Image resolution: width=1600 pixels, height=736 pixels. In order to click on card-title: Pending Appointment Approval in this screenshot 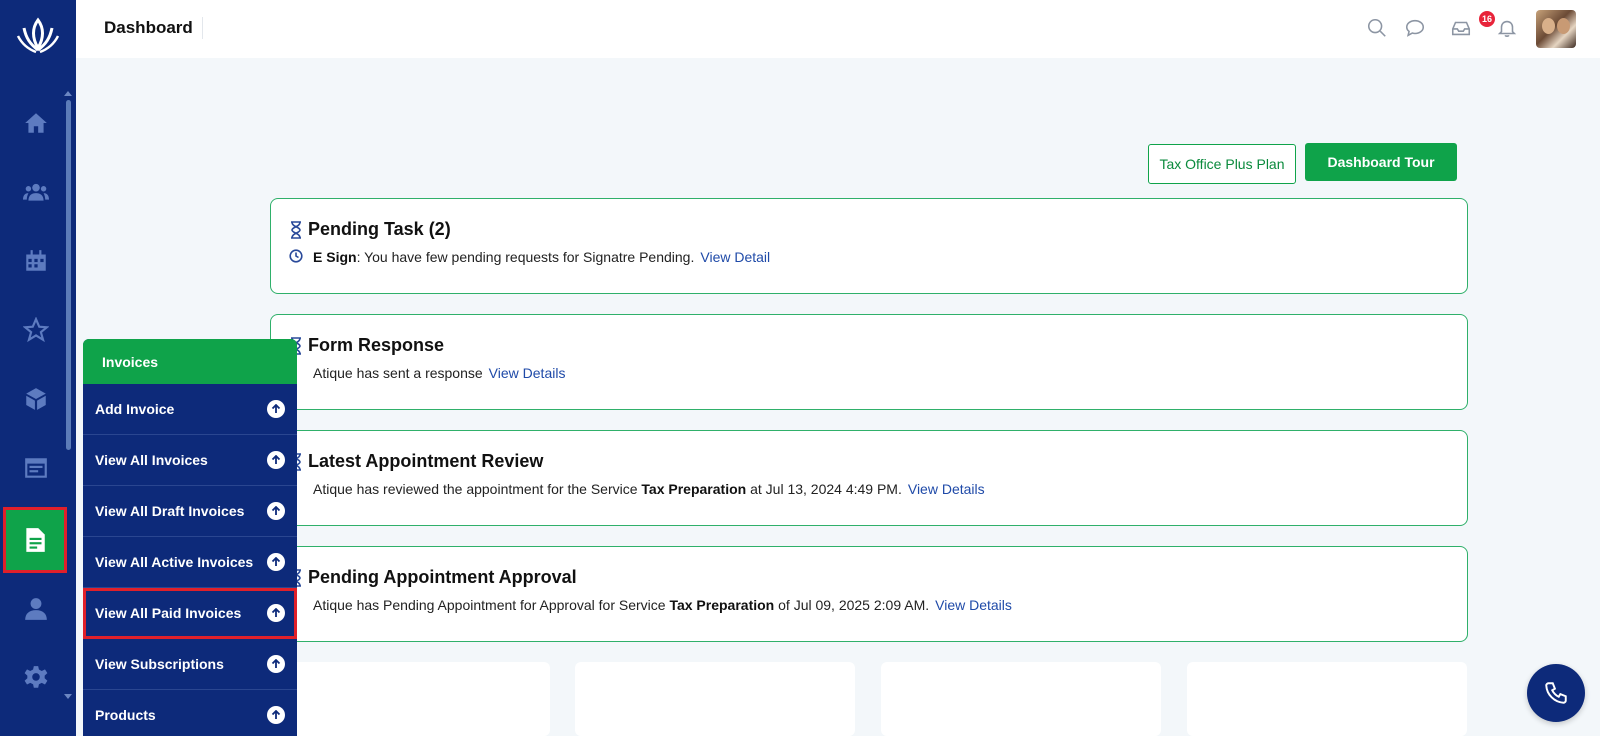, I will do `click(442, 577)`.